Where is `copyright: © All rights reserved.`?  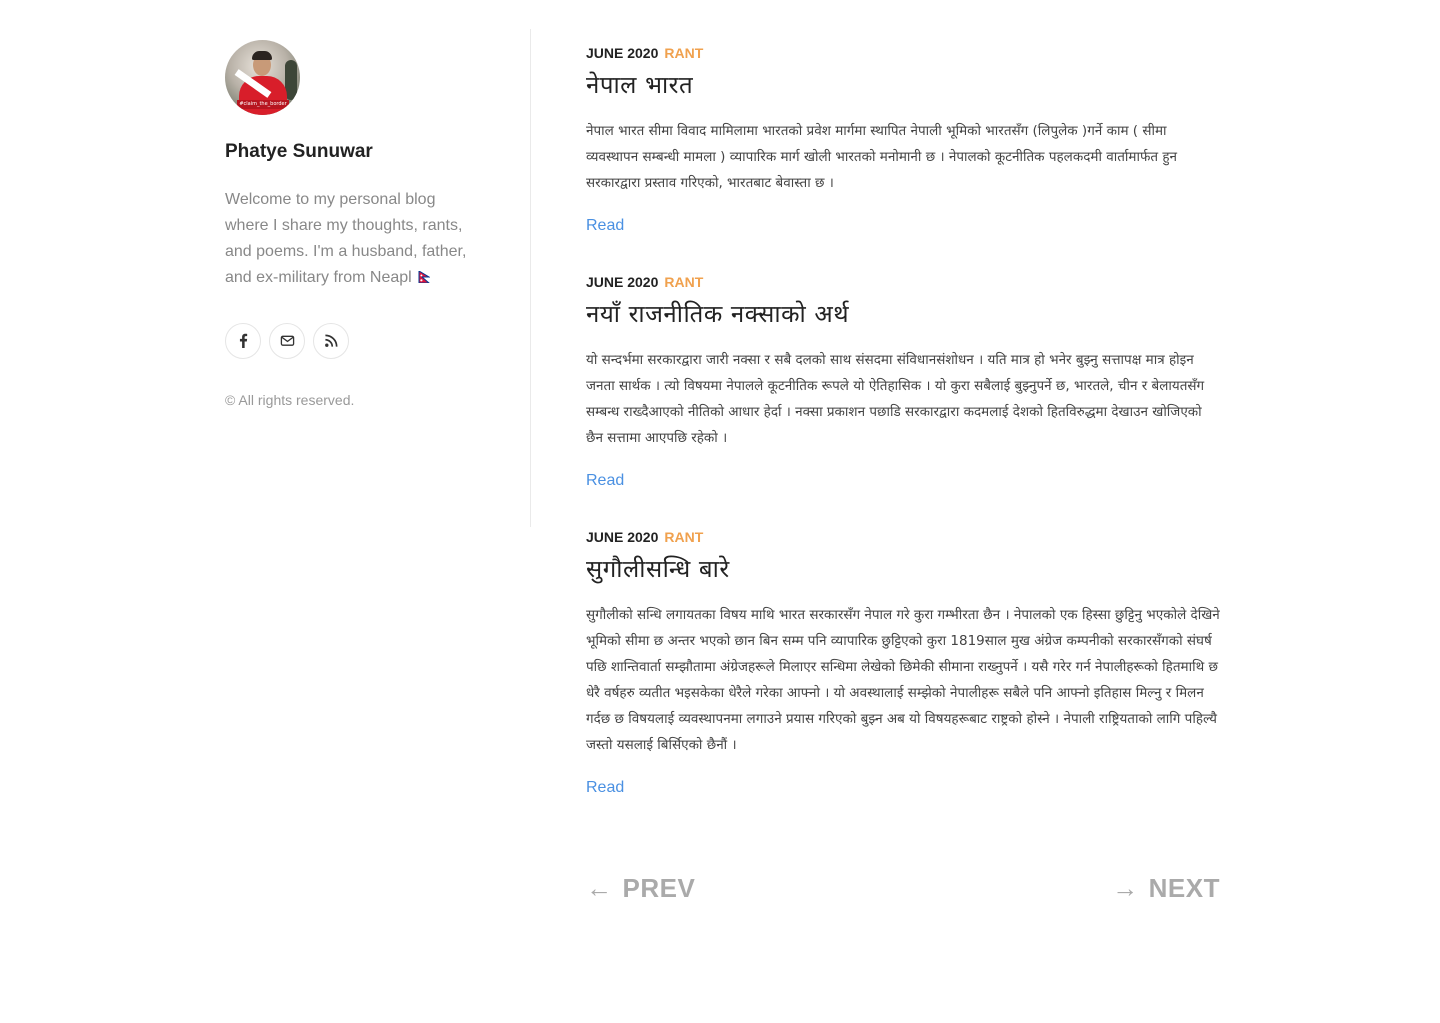 copyright: © All rights reserved. is located at coordinates (290, 399).